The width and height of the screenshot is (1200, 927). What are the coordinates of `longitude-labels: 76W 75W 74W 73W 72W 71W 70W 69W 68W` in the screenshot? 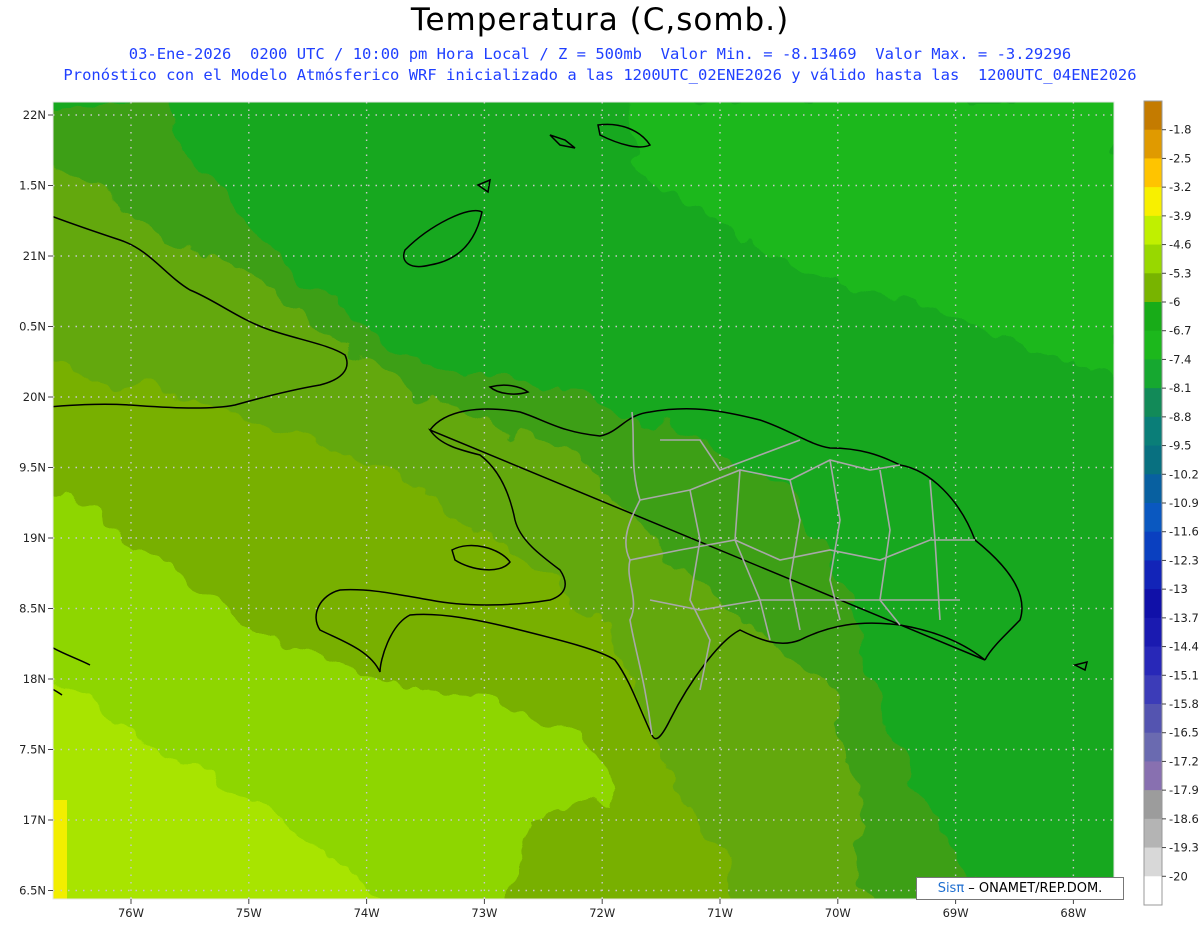 It's located at (602, 909).